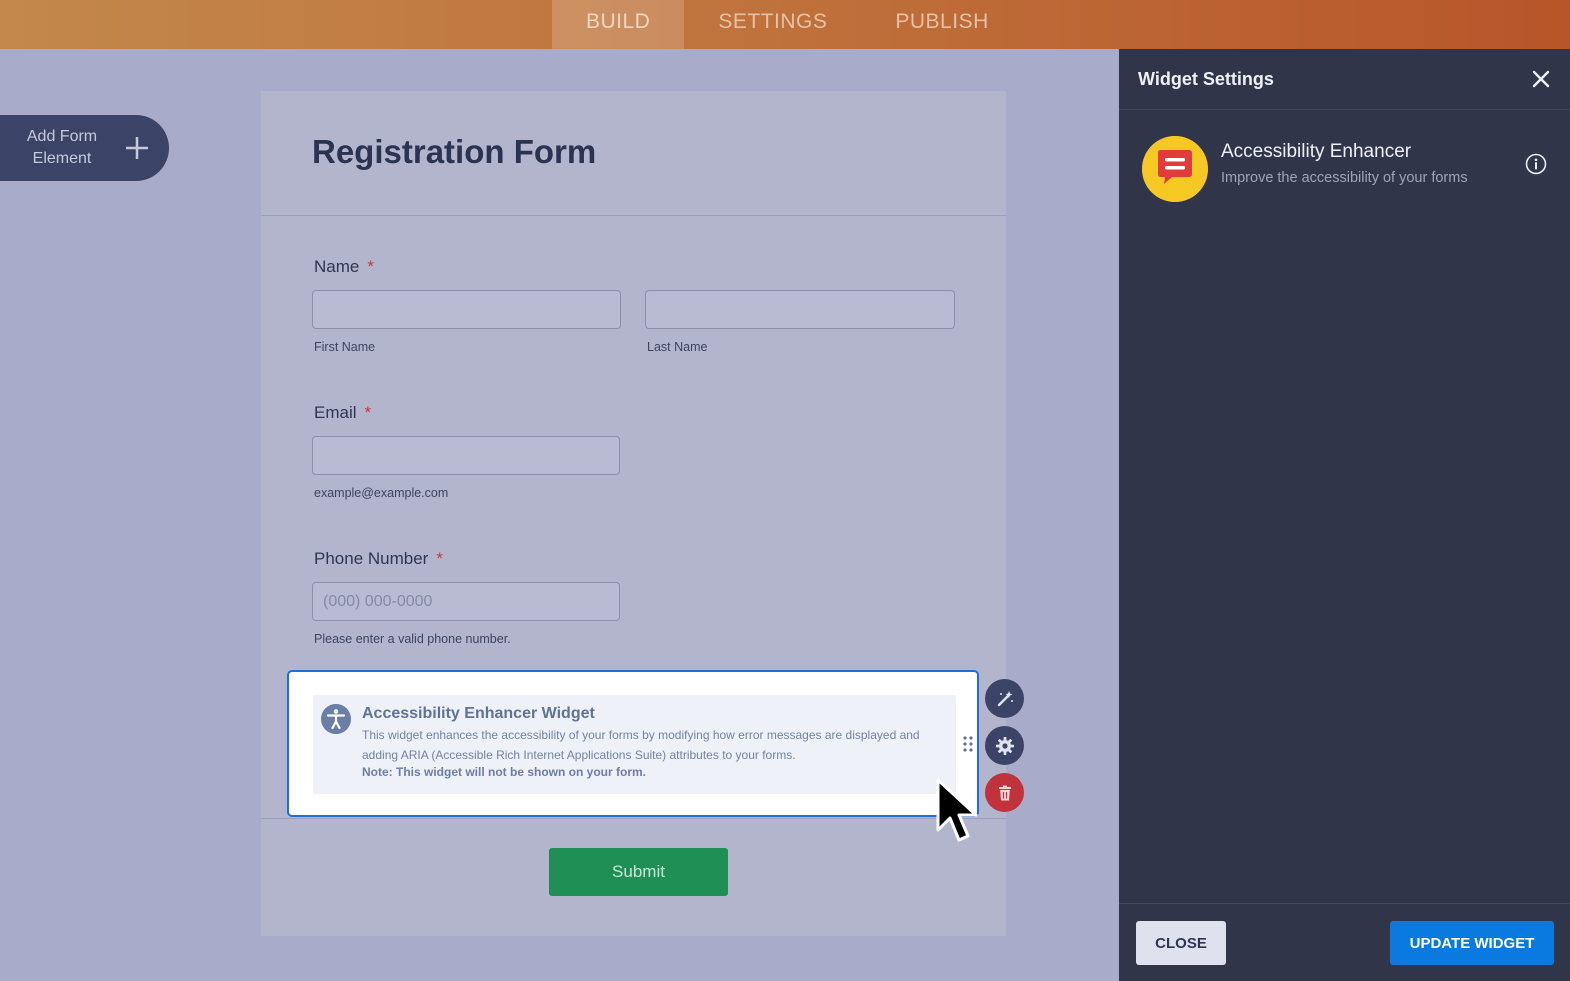 The width and height of the screenshot is (1570, 981). Describe the element at coordinates (1536, 164) in the screenshot. I see `info-icon` at that location.